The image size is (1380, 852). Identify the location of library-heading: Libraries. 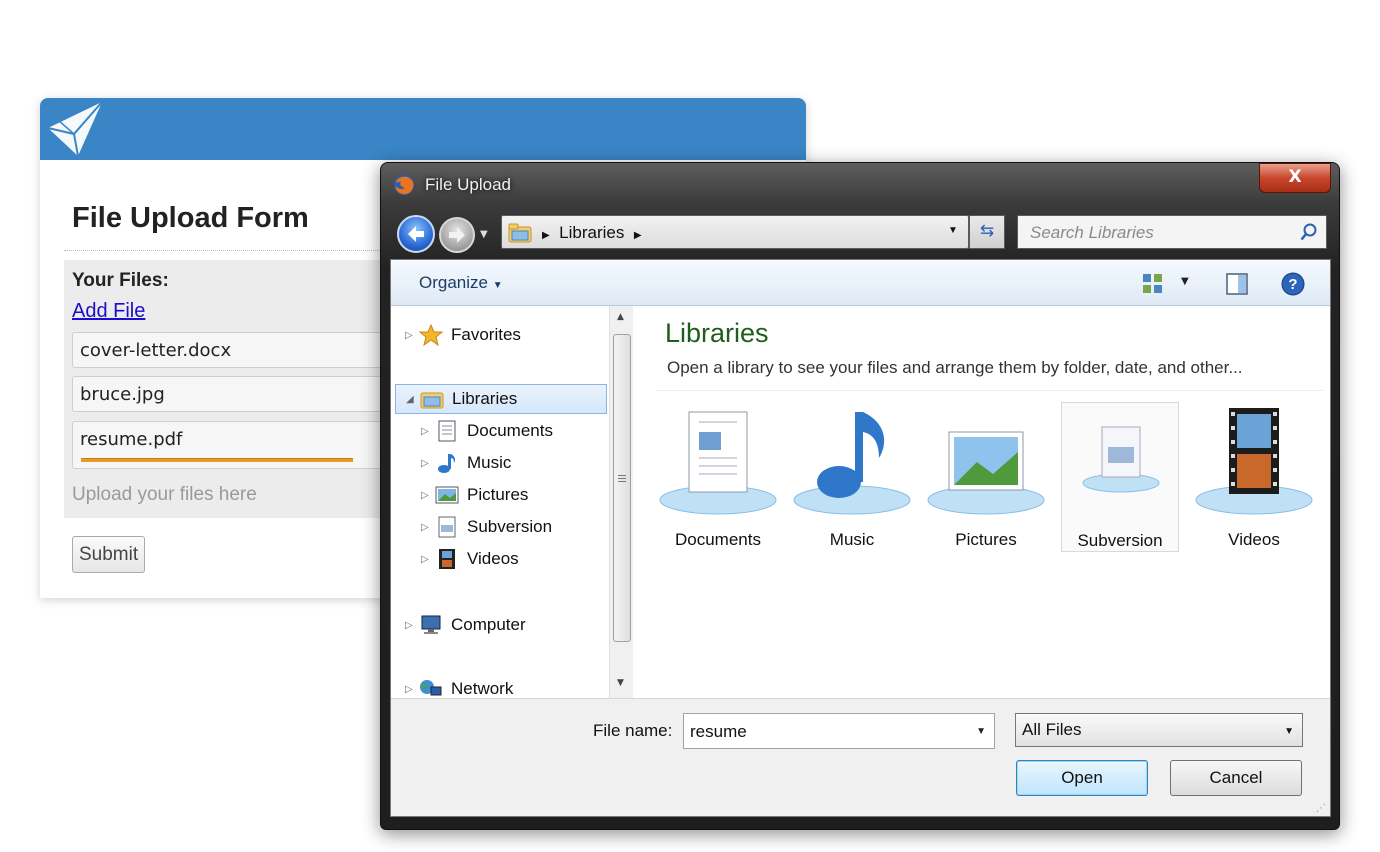
(717, 333).